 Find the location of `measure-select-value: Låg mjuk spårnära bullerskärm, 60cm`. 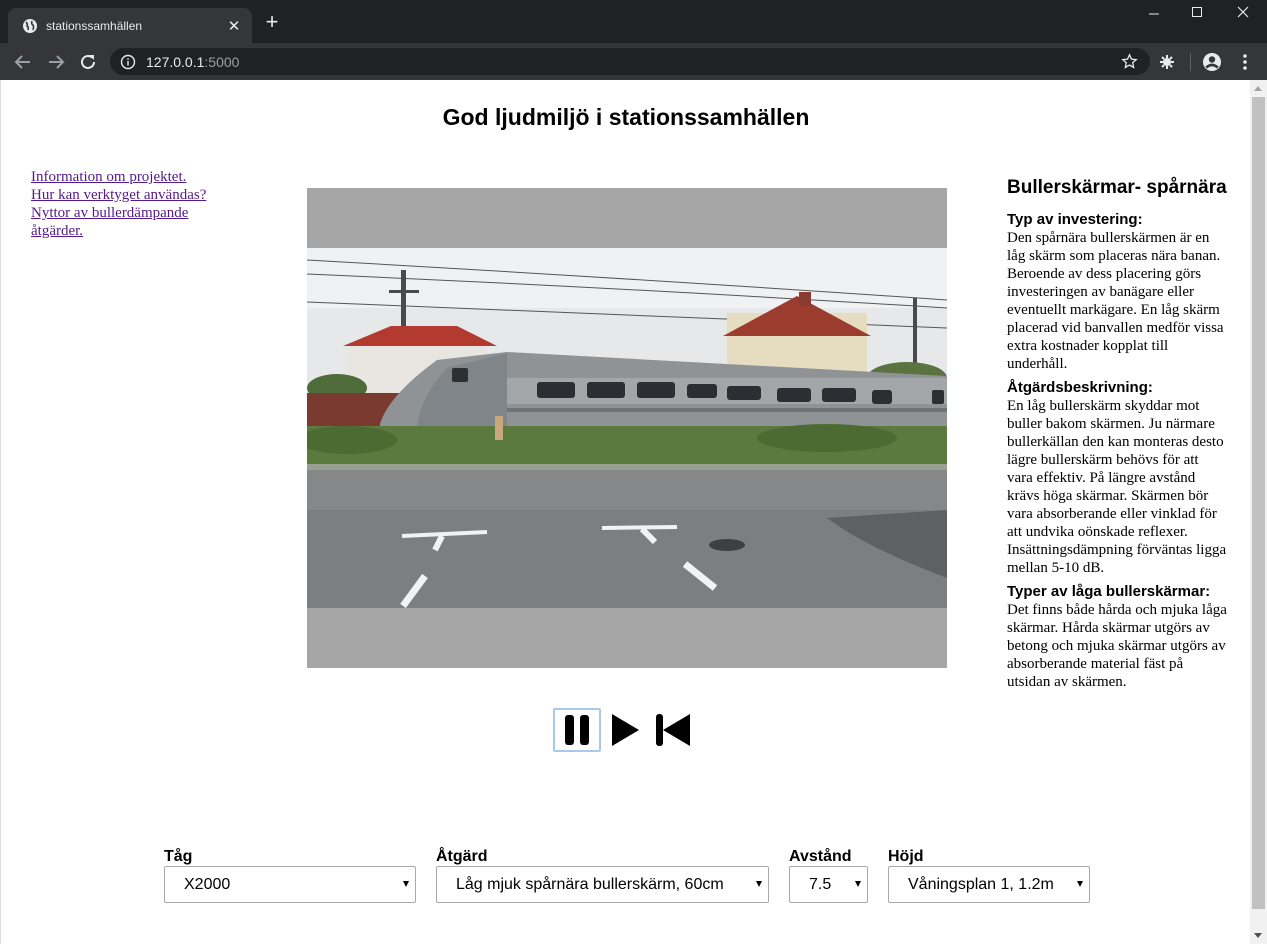

measure-select-value: Låg mjuk spårnära bullerskärm, 60cm is located at coordinates (590, 884).